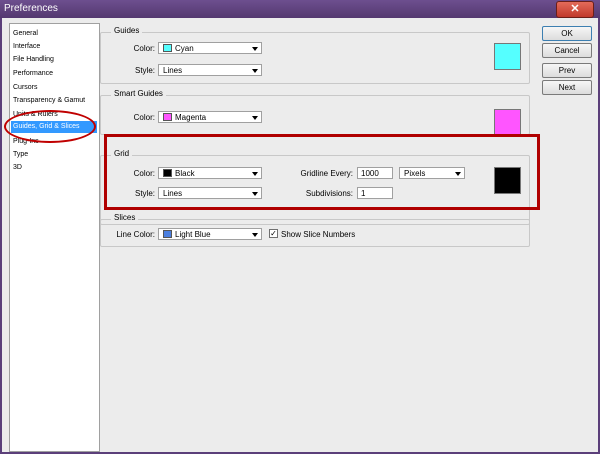  I want to click on smart-guides-color-value: Magenta, so click(191, 117).